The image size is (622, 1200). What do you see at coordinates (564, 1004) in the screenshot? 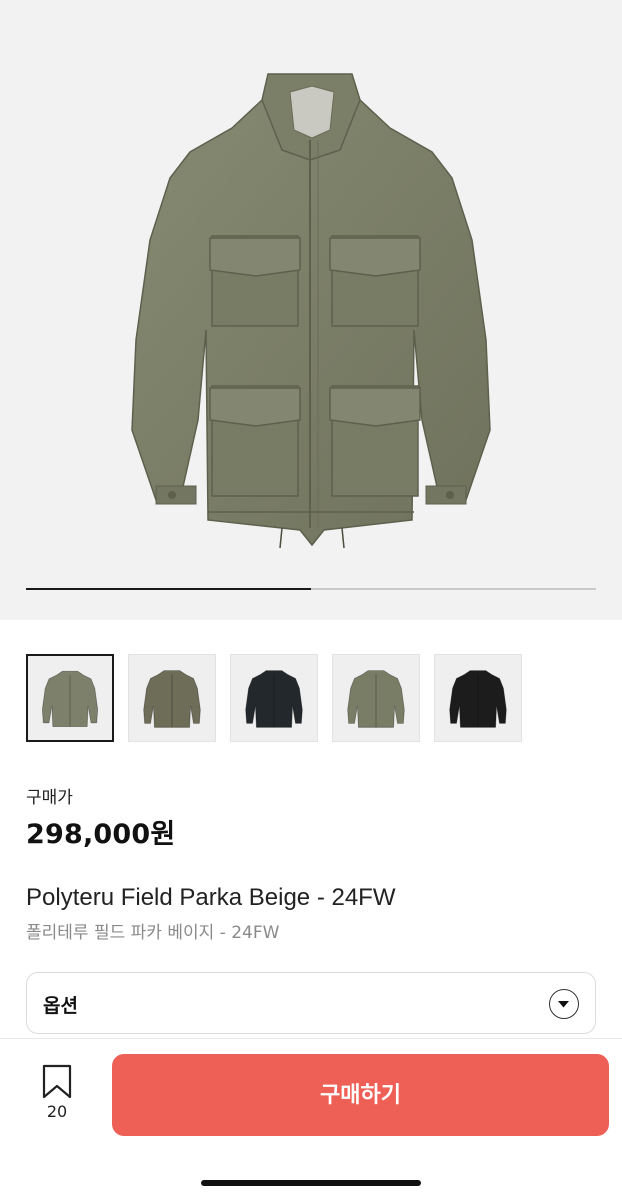
I see `chevron-down-icon` at bounding box center [564, 1004].